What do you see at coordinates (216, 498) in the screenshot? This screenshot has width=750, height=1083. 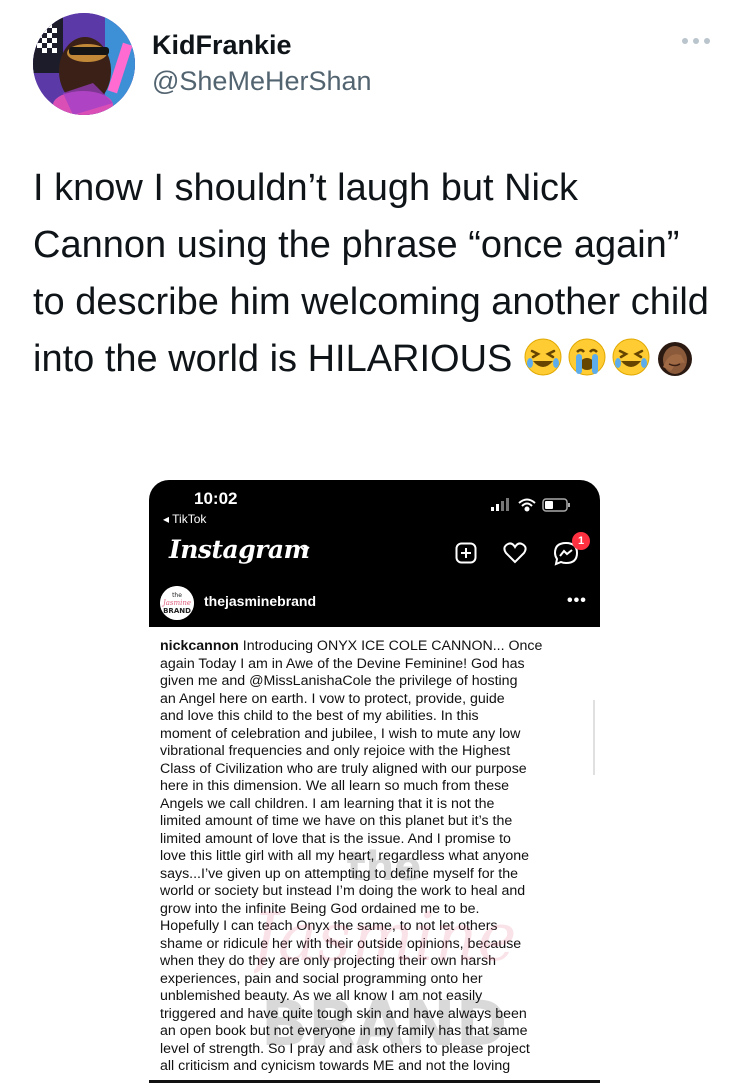 I see `status-time: 10:02` at bounding box center [216, 498].